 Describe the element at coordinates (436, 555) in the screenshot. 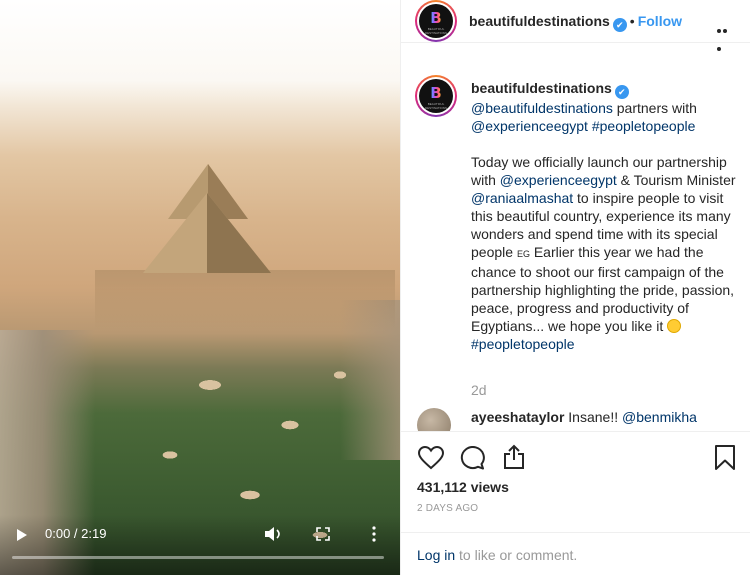

I see `login-link: Log in` at that location.